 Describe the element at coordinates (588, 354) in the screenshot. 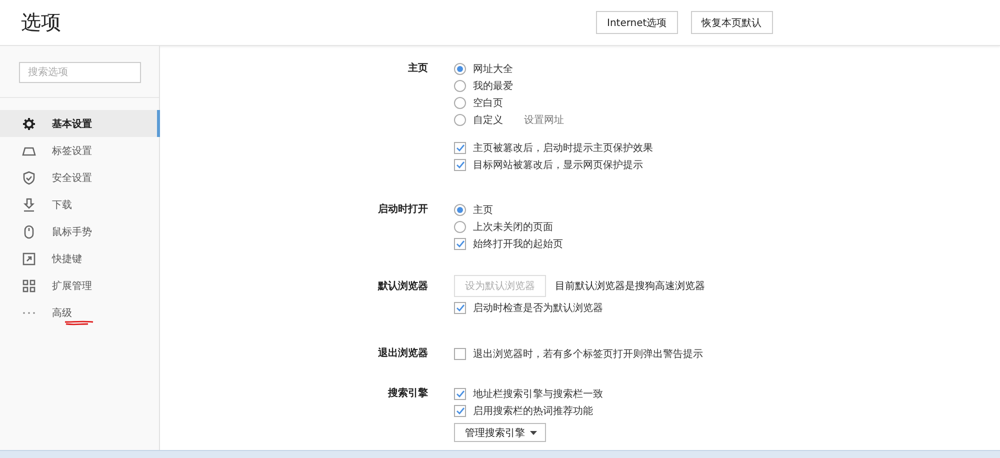

I see `checkbox-label: 退出浏览器时，若有多个标签页打开则弹出警告提示` at that location.